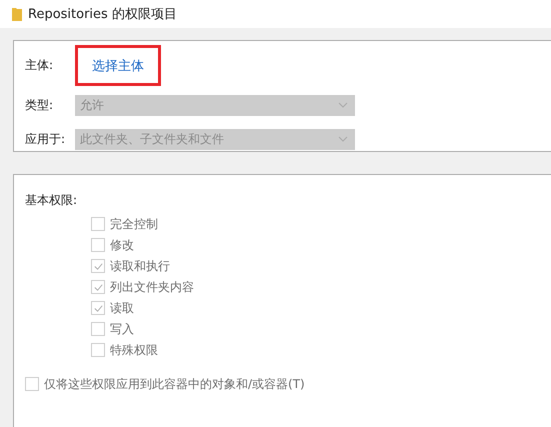  What do you see at coordinates (39, 65) in the screenshot?
I see `principal-label: 主体:` at bounding box center [39, 65].